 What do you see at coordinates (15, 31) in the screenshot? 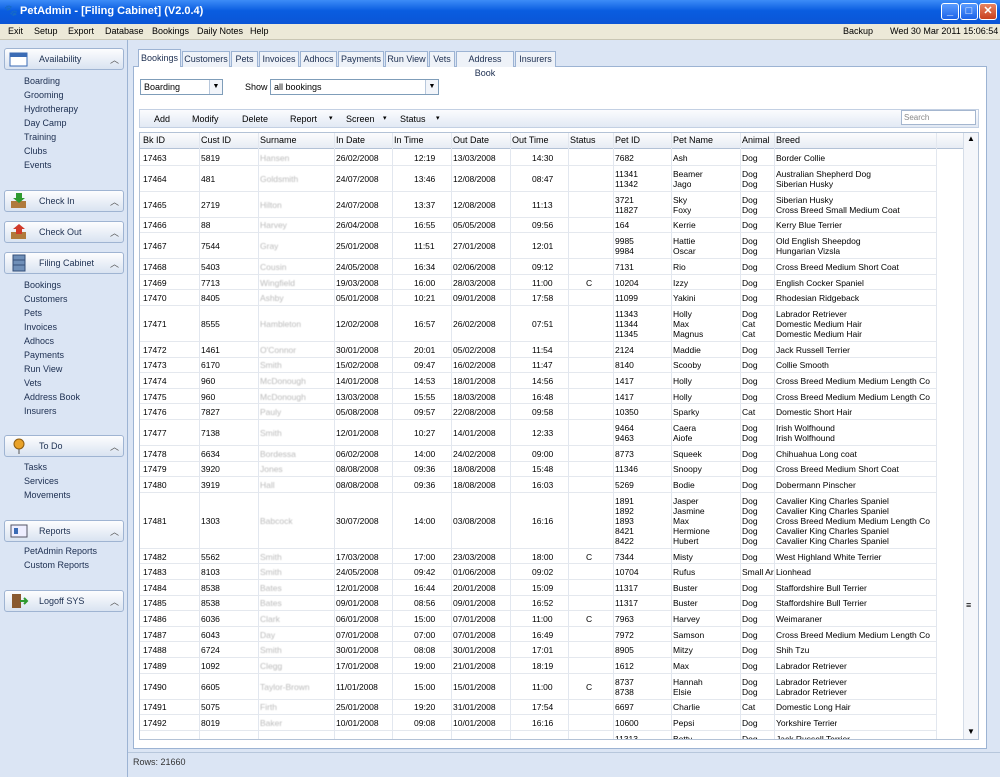
I see `menu-exit: Exit` at bounding box center [15, 31].